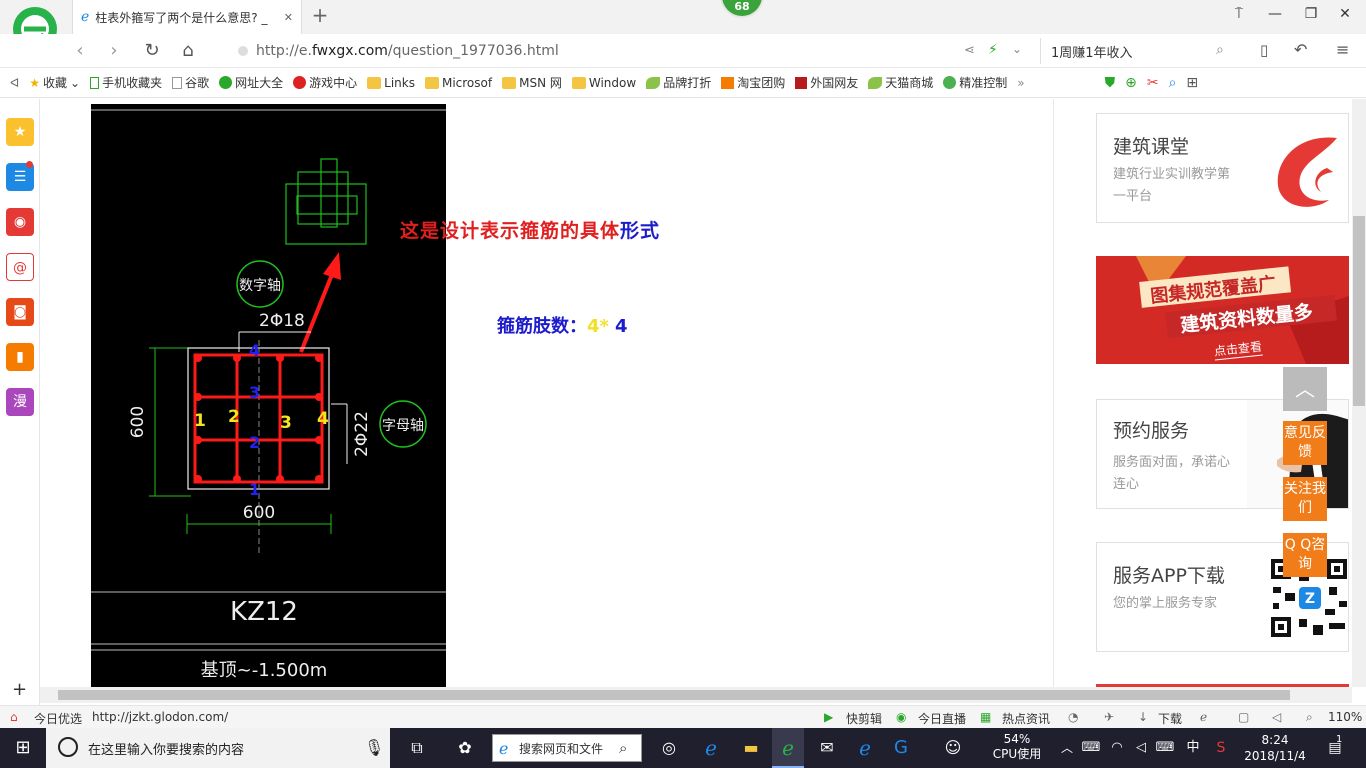 This screenshot has height=768, width=1366. I want to click on microphone-icon: 🎙, so click(374, 747).